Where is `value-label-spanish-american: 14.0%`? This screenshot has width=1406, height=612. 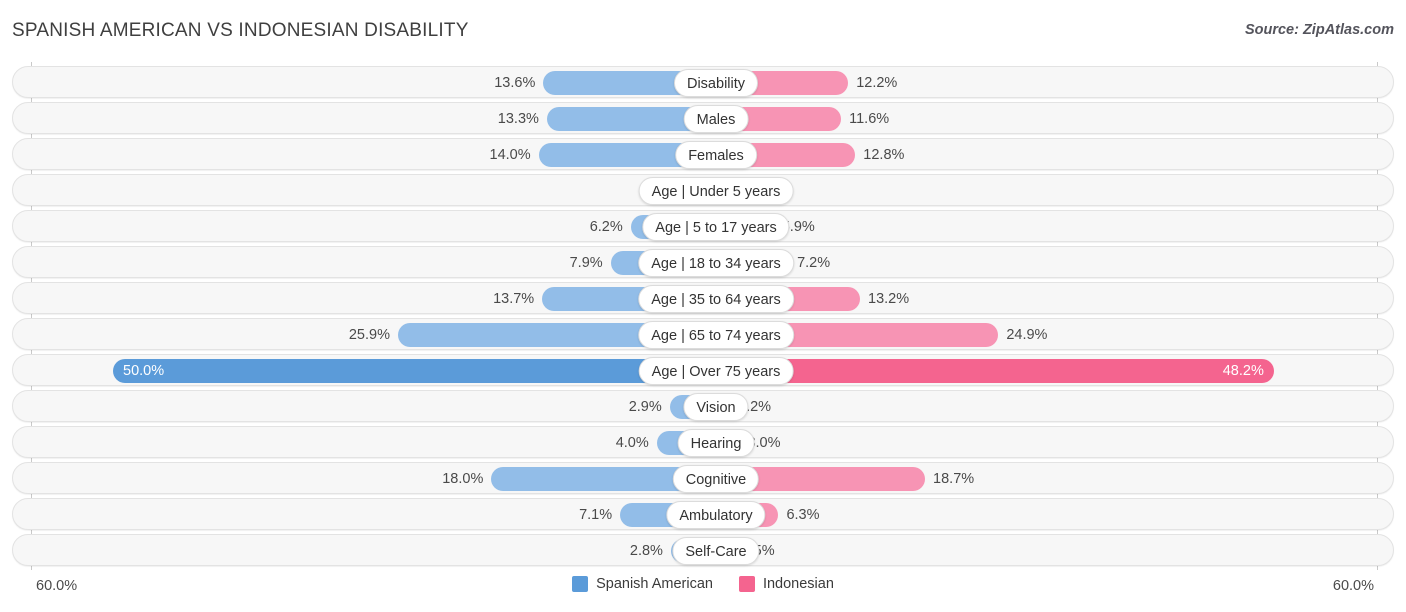 value-label-spanish-american: 14.0% is located at coordinates (510, 155).